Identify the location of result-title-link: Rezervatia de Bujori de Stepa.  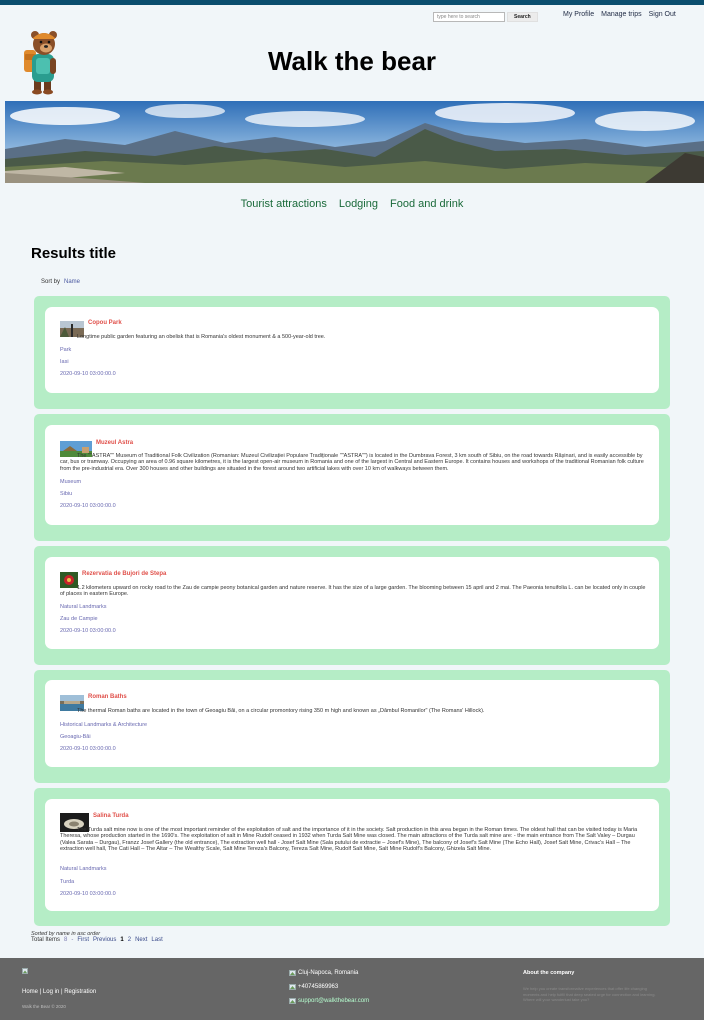
(124, 574).